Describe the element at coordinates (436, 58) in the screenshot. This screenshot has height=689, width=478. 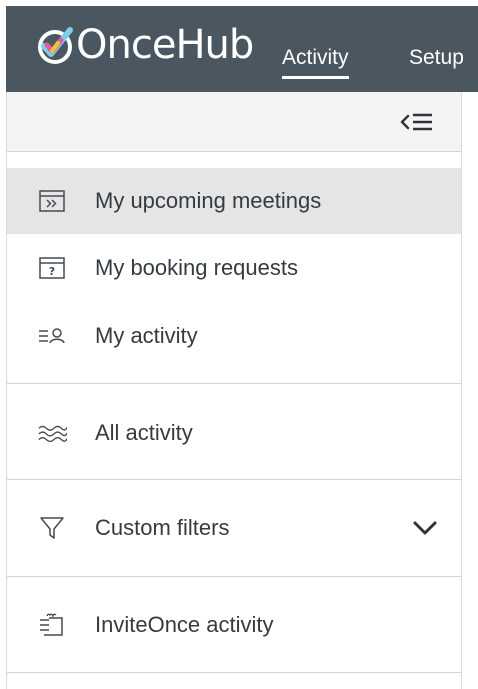
I see `tab-setup: Setup` at that location.